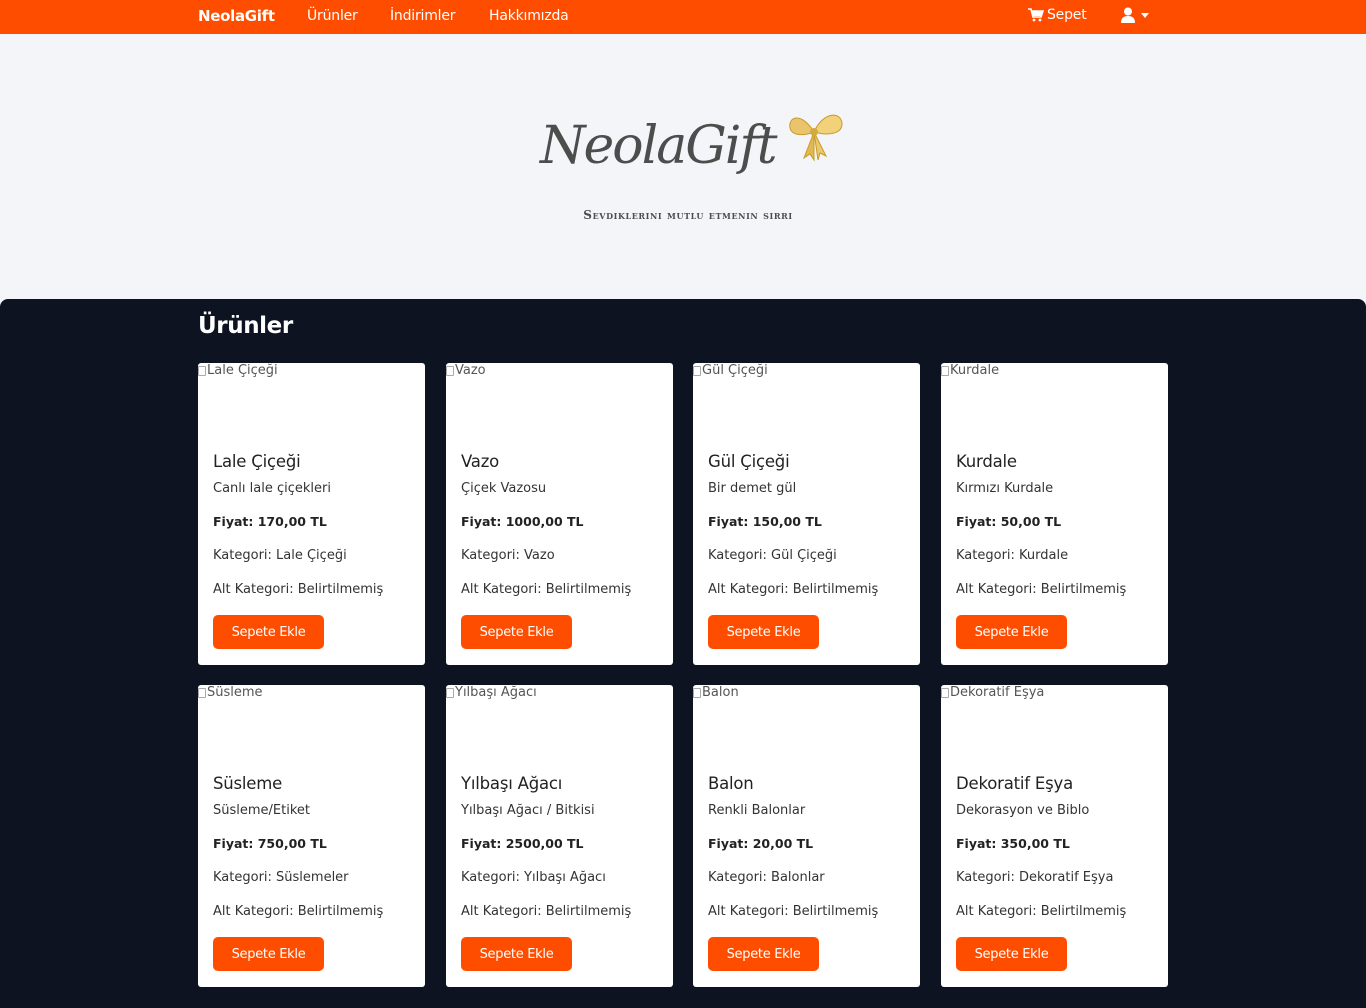 This screenshot has width=1366, height=1008. Describe the element at coordinates (749, 461) in the screenshot. I see `product-name: Gül Çiçeği` at that location.